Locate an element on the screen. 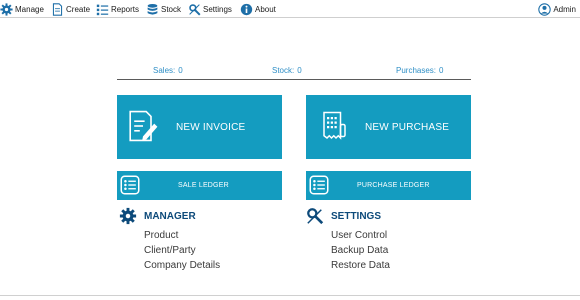  stock-value: 0 is located at coordinates (299, 70).